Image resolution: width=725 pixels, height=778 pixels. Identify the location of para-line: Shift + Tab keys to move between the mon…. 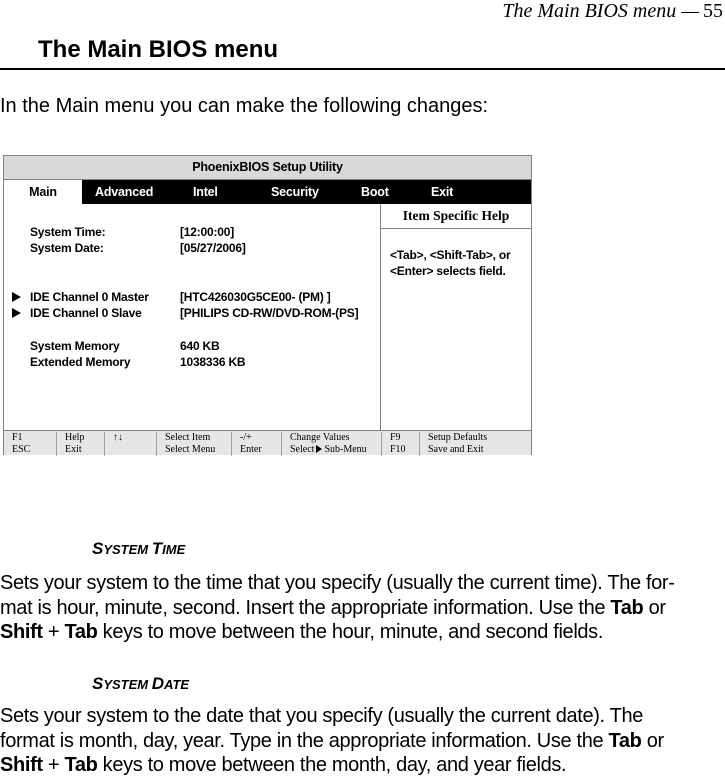
(361, 765).